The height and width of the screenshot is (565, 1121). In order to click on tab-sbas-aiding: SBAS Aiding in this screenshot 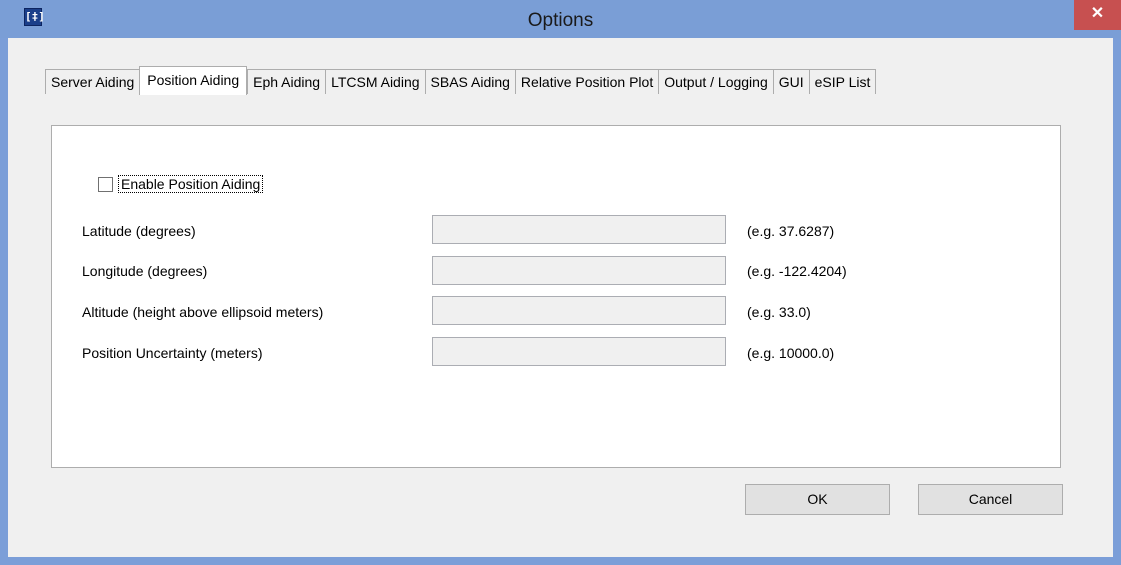, I will do `click(469, 81)`.